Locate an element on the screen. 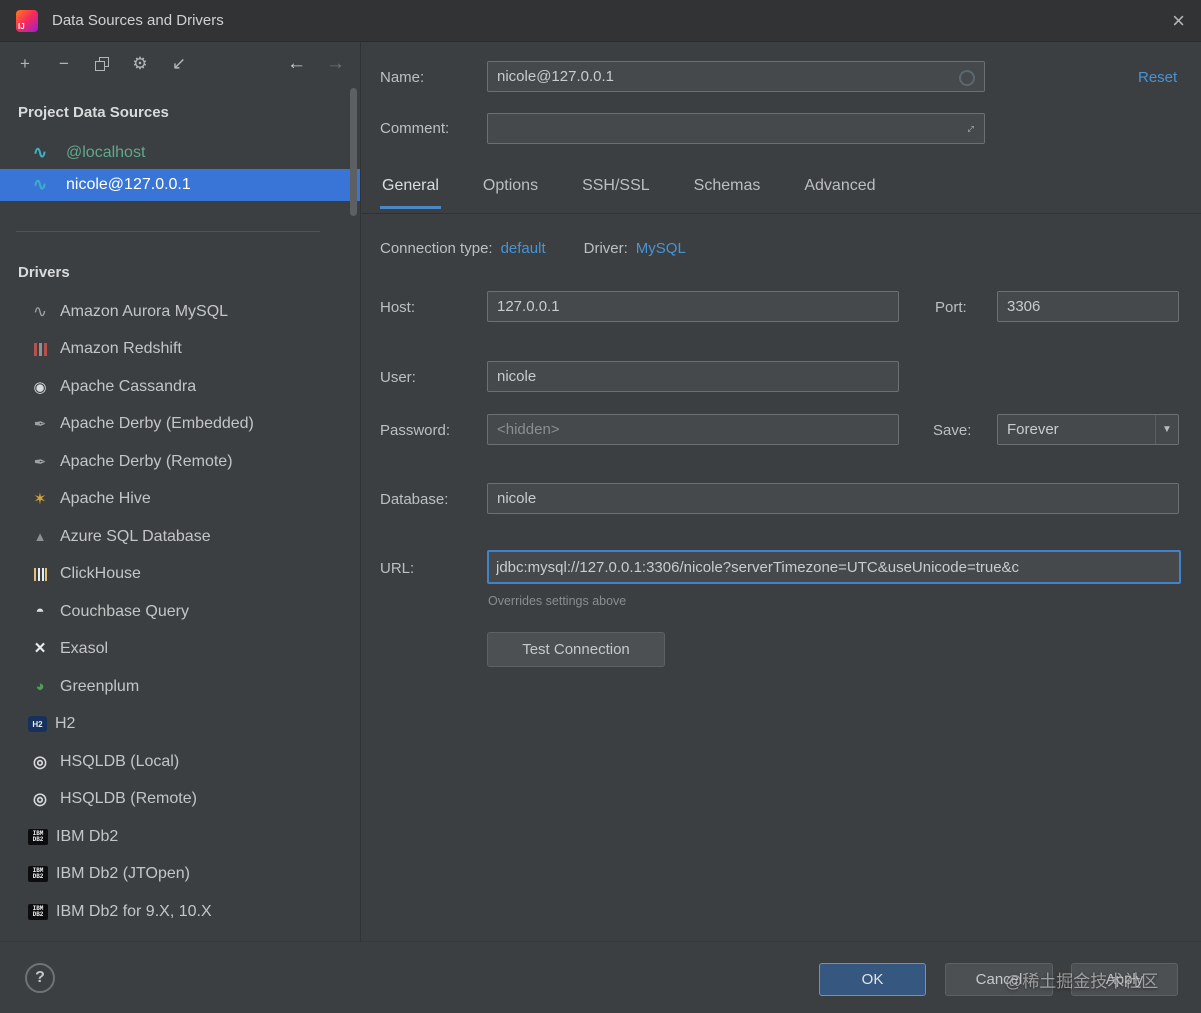  data-source-label: nicole@127.0.0.1 is located at coordinates (128, 184).